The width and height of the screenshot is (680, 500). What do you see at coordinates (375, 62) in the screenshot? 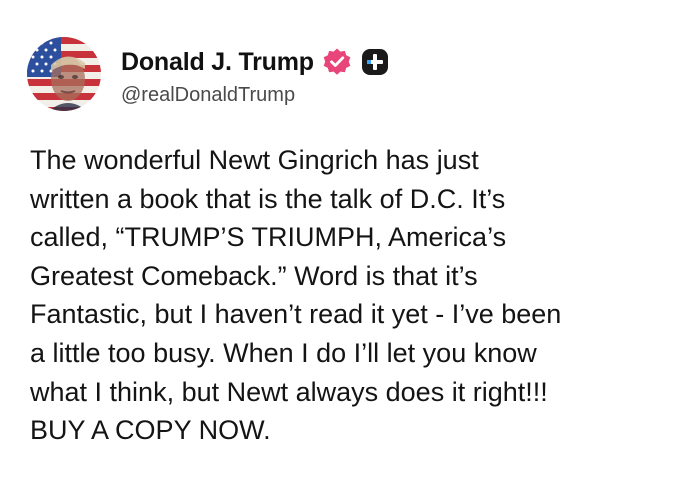
I see `plus-badge-icon` at bounding box center [375, 62].